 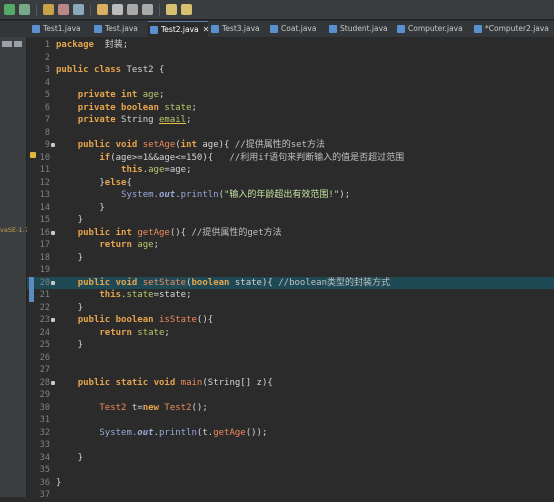 I want to click on line-number: 6, so click(x=47, y=107).